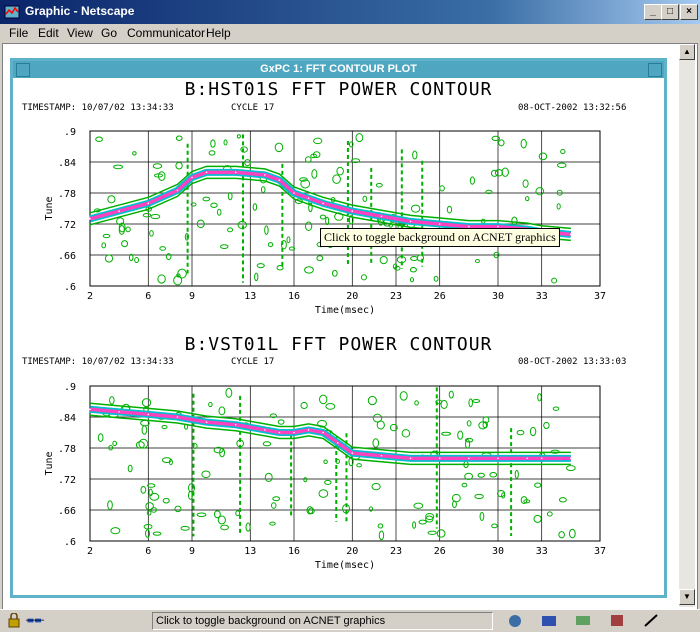  What do you see at coordinates (192, 551) in the screenshot?
I see `x-tick-label: 9` at bounding box center [192, 551].